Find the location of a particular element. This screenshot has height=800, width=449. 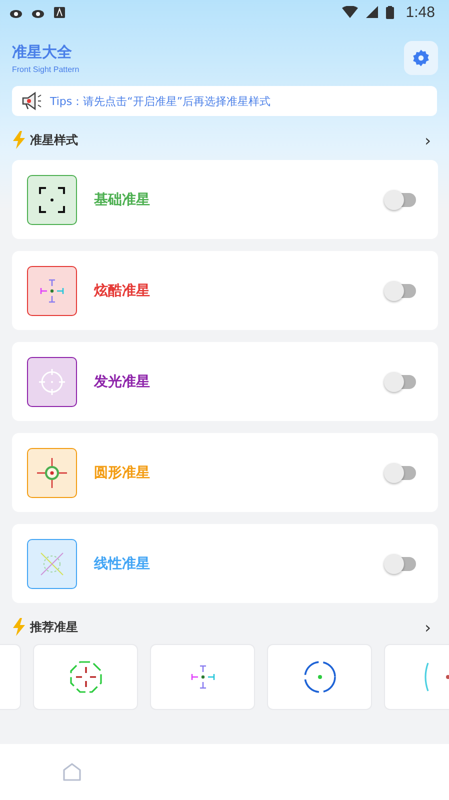

home-tab is located at coordinates (72, 772).